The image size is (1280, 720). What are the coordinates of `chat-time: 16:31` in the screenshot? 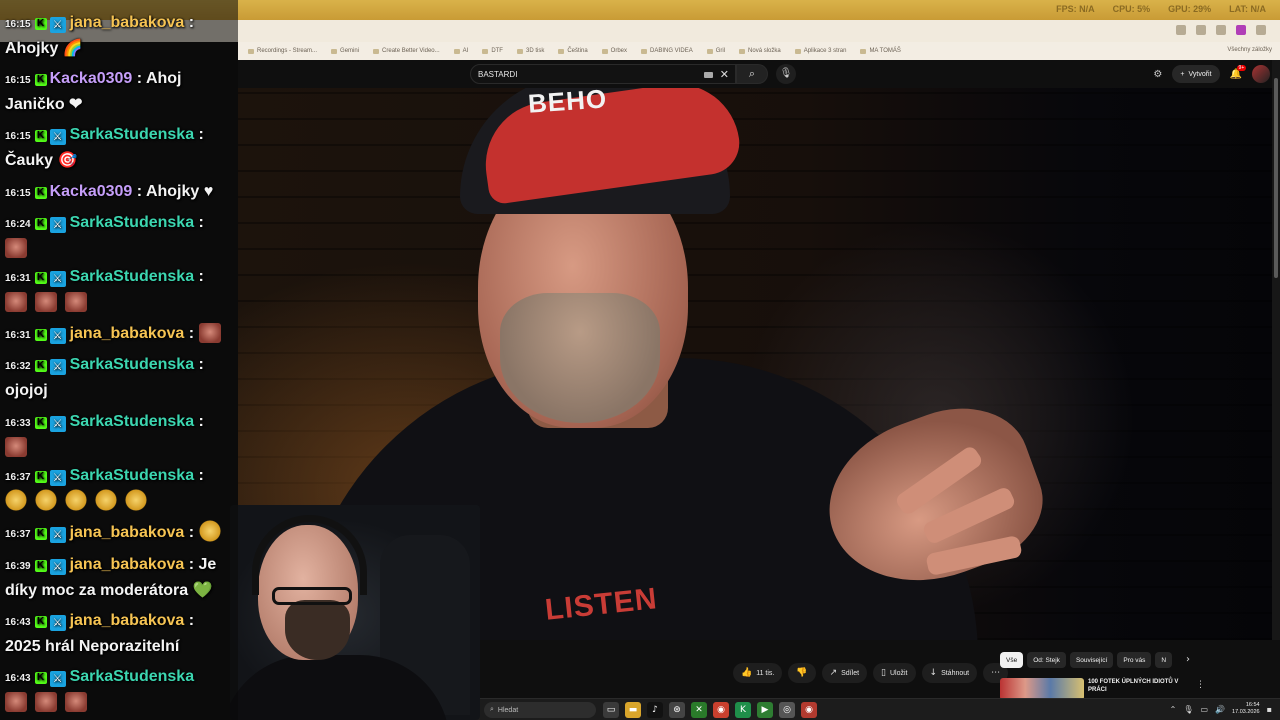 It's located at (18, 278).